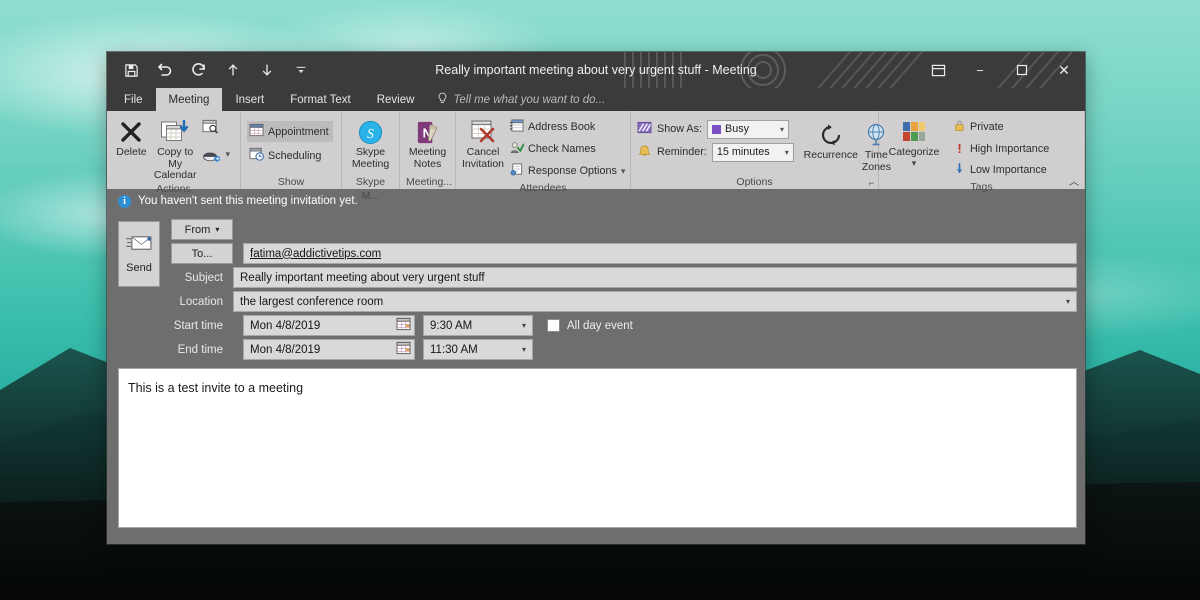  I want to click on delete-button: Delete, so click(131, 137).